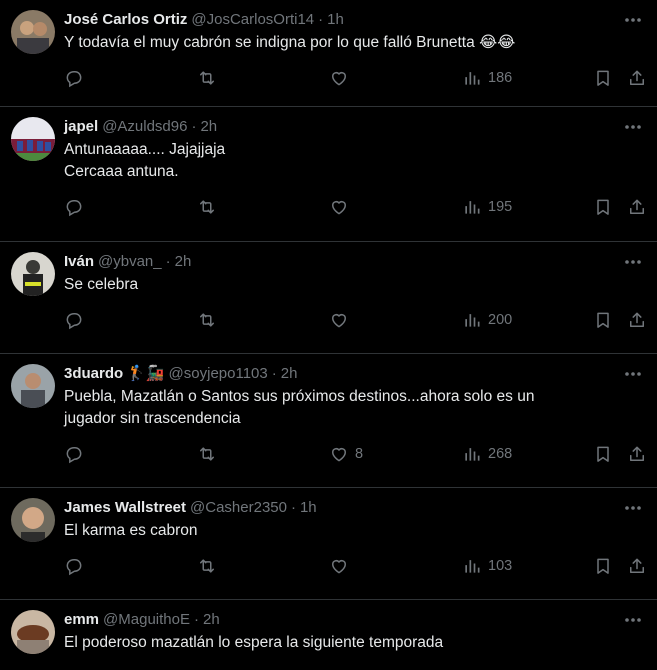 The width and height of the screenshot is (657, 670). Describe the element at coordinates (500, 454) in the screenshot. I see `view-count: 268` at that location.